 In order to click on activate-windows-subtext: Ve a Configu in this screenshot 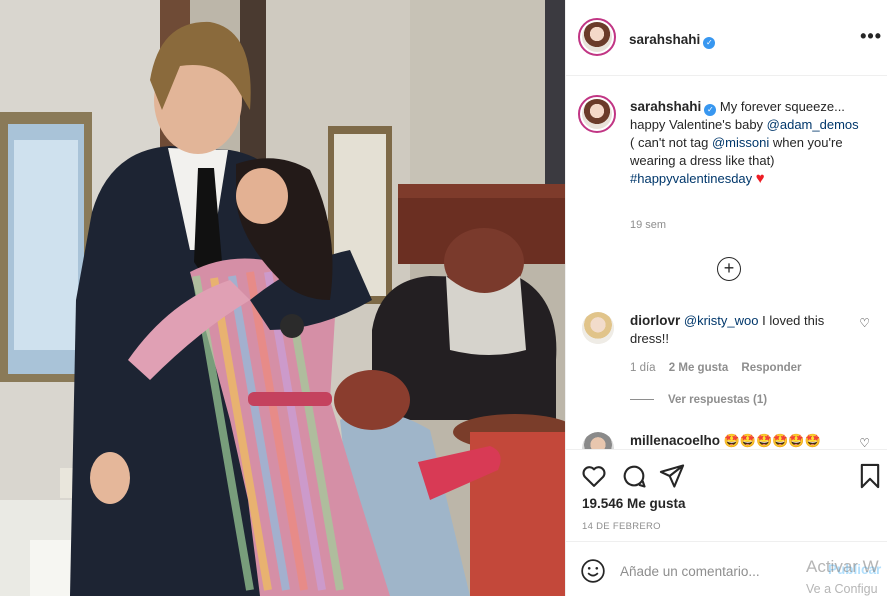, I will do `click(842, 589)`.